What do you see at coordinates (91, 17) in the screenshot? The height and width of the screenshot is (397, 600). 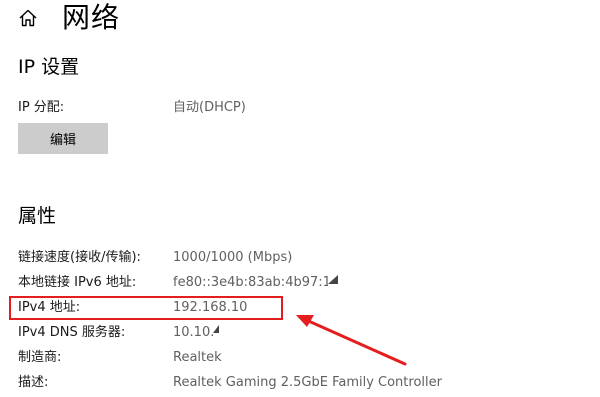 I see `page-title: 网络` at bounding box center [91, 17].